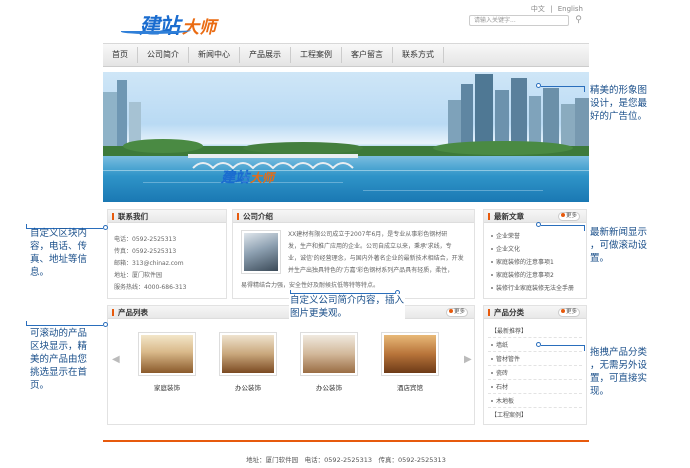 This screenshot has width=690, height=468. I want to click on about-annotation: 自定义公司简介内容，插入 图片更美观。, so click(347, 307).